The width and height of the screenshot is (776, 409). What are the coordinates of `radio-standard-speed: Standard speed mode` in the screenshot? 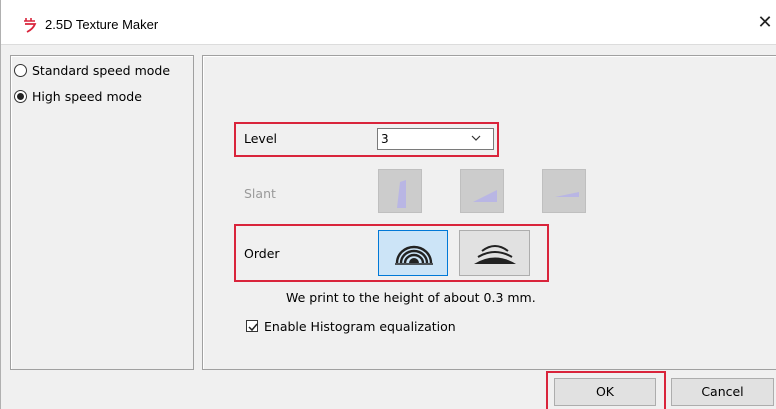 It's located at (92, 70).